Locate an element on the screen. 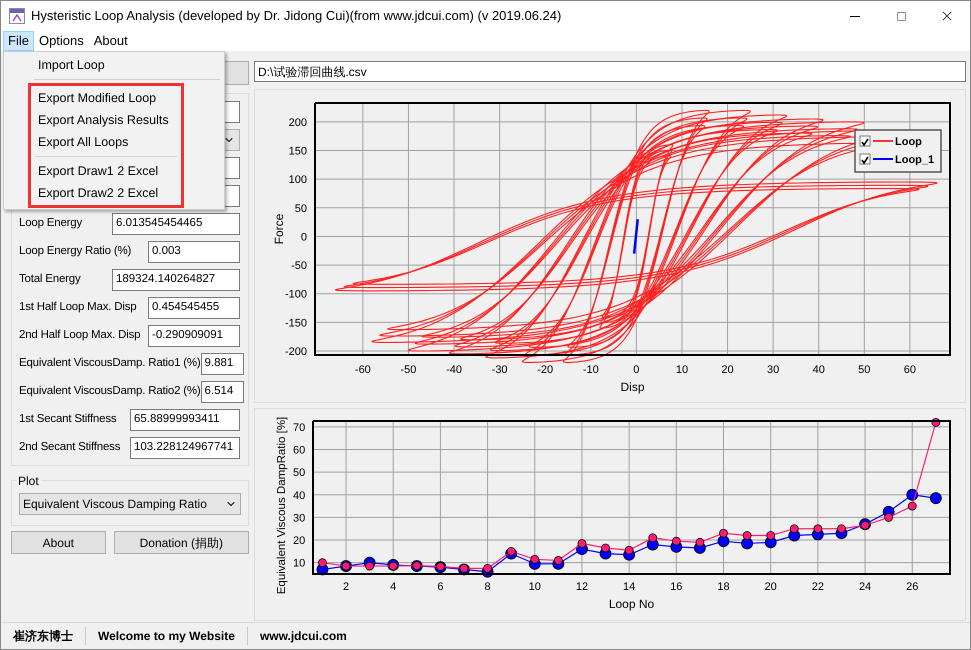  y-tick-label: 10 is located at coordinates (299, 564).